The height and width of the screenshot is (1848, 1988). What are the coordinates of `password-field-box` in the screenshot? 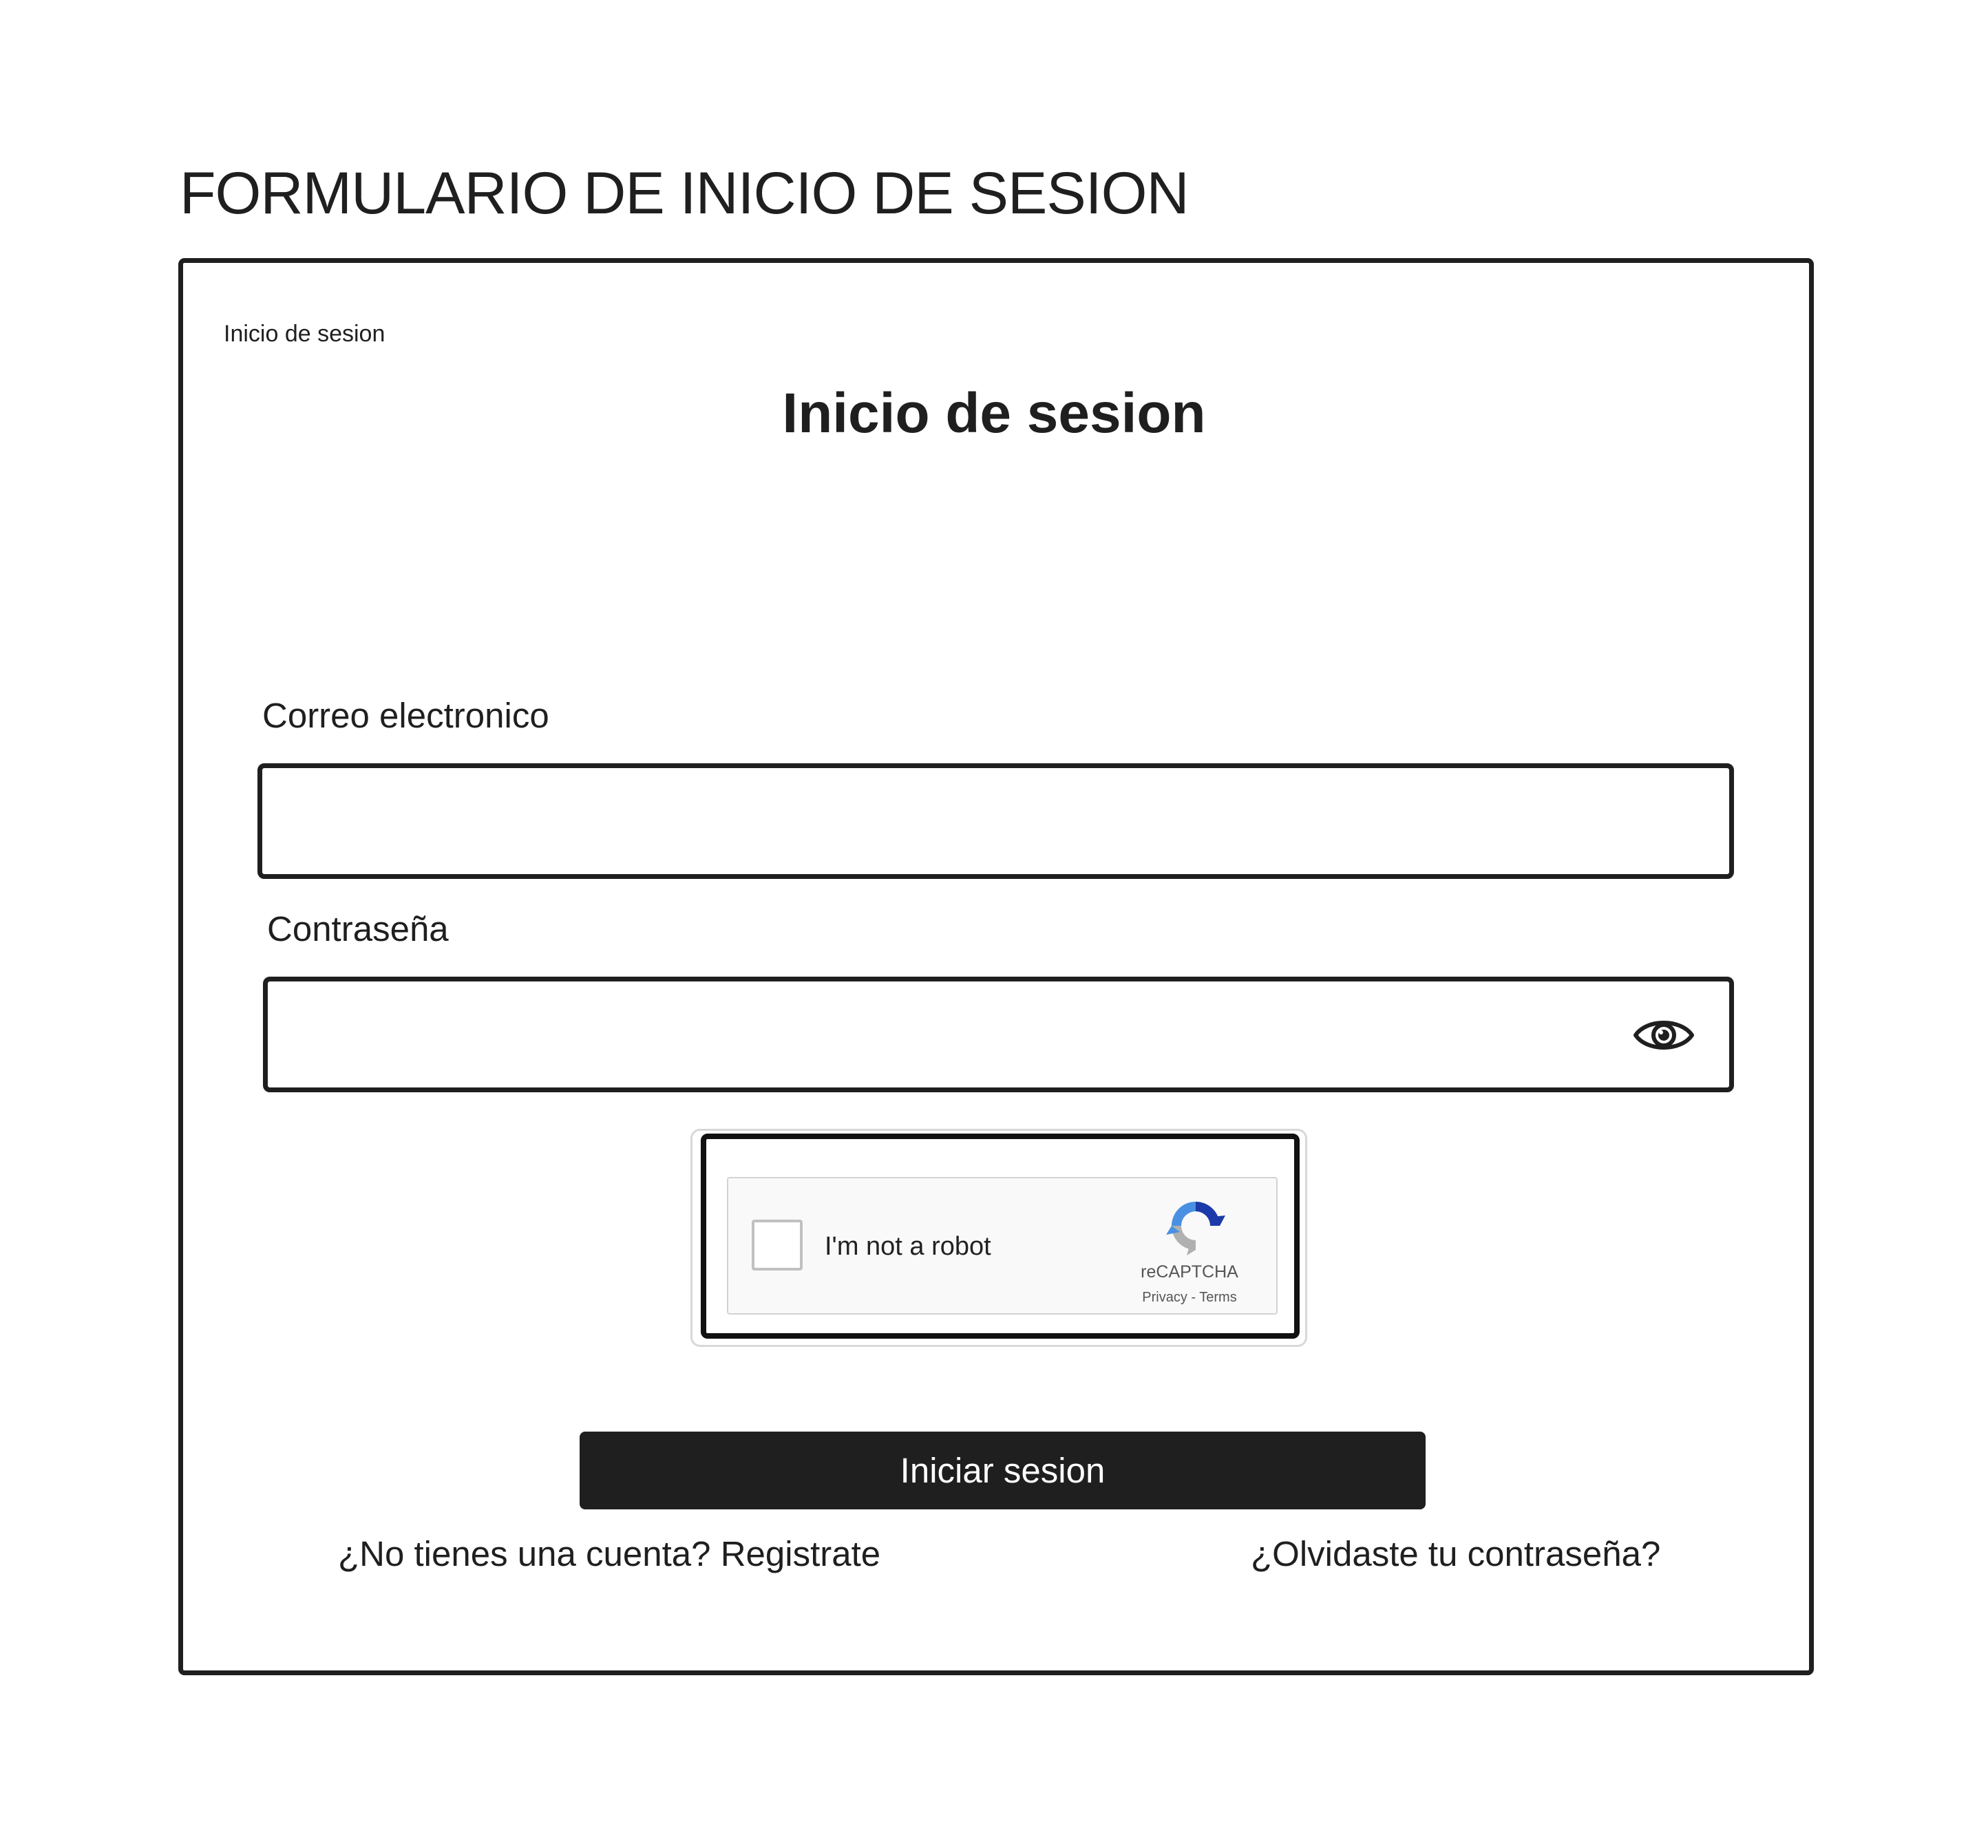 It's located at (998, 1034).